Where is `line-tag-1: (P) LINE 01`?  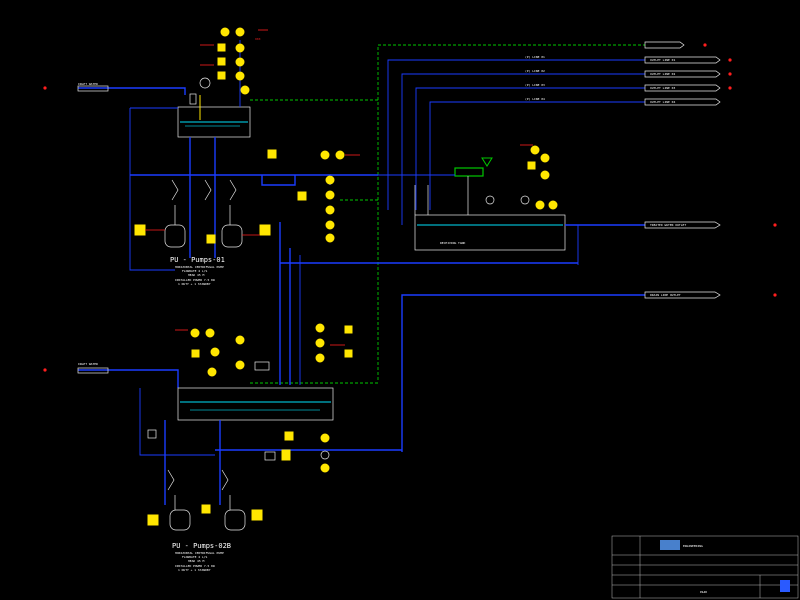
line-tag-1: (P) LINE 01 is located at coordinates (535, 57).